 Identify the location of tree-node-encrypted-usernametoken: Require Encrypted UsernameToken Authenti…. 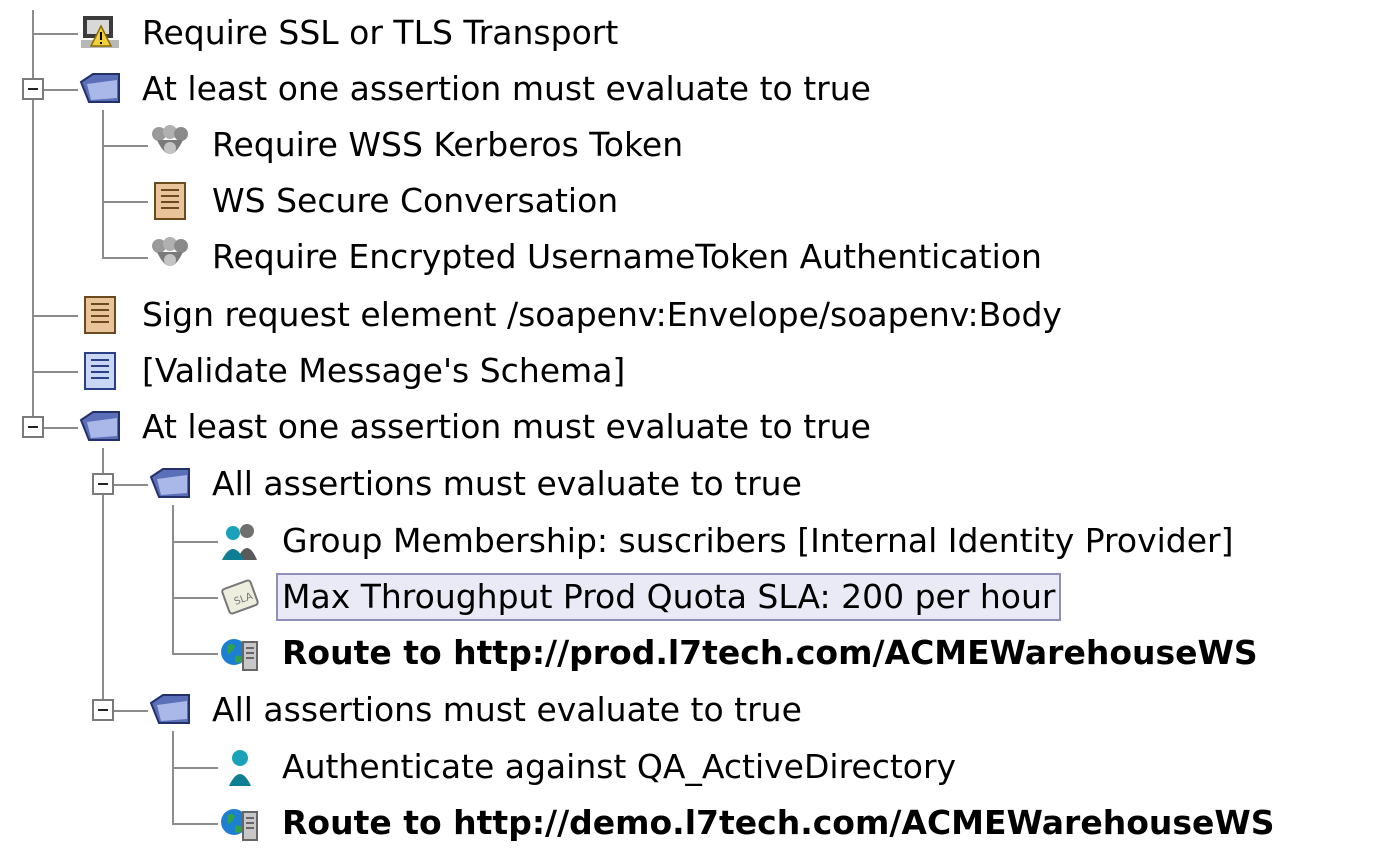
(598, 257).